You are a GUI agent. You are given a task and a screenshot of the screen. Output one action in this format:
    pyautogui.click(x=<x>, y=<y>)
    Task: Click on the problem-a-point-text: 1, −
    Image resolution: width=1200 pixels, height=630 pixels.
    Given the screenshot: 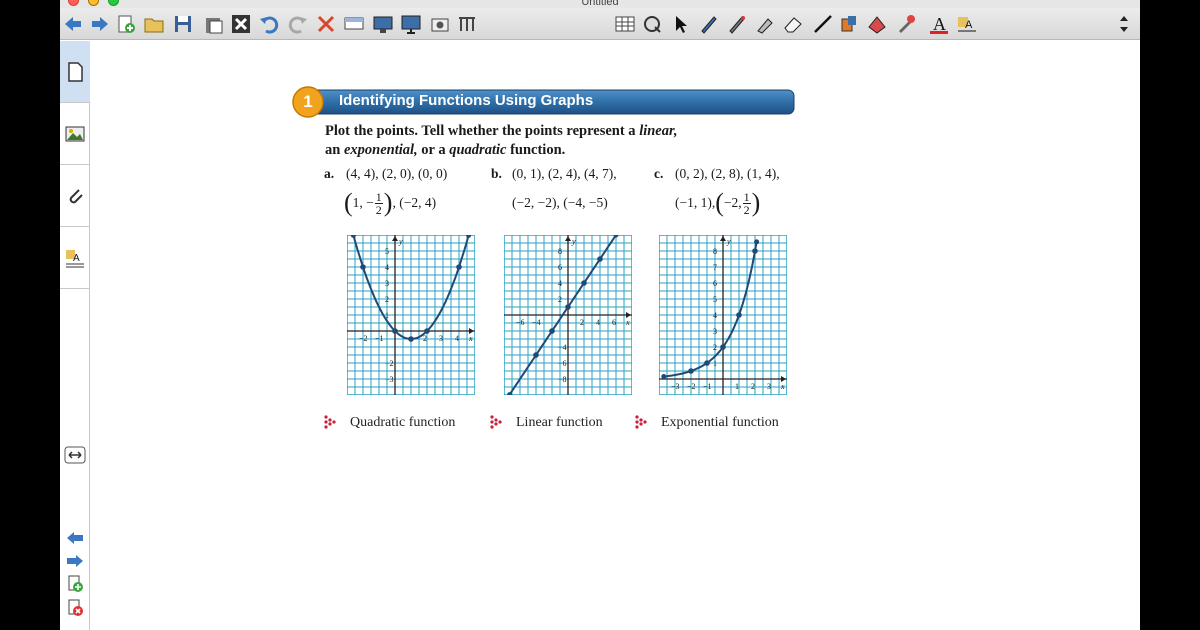 What is the action you would take?
    pyautogui.click(x=363, y=202)
    